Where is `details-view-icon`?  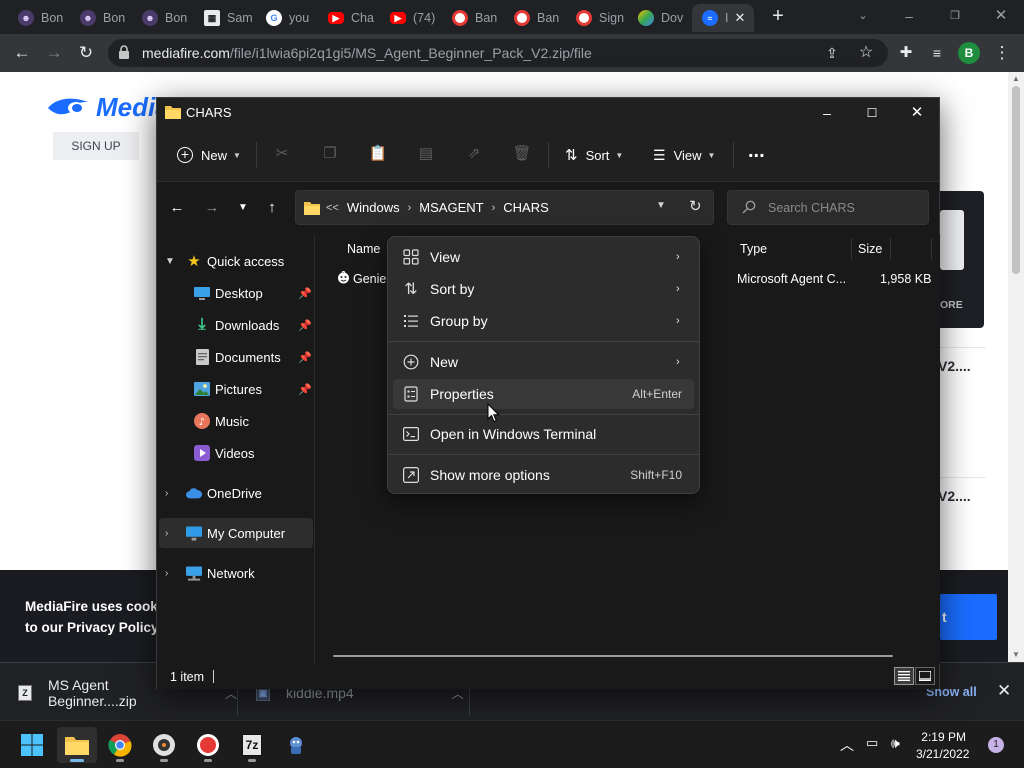 details-view-icon is located at coordinates (904, 676).